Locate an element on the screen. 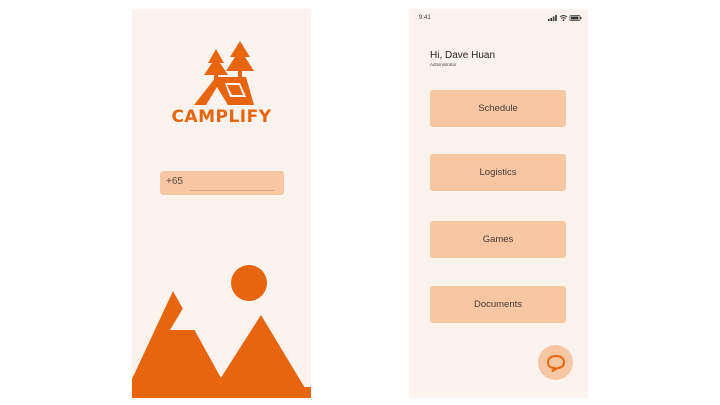  schedule-button: Schedule is located at coordinates (498, 108).